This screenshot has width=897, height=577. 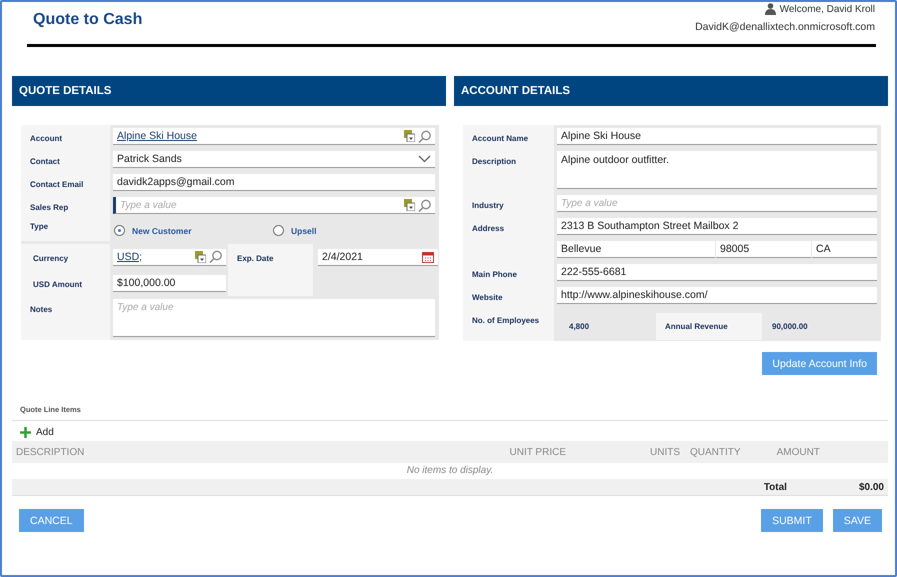 What do you see at coordinates (65, 182) in the screenshot?
I see `field-label: Contact Email` at bounding box center [65, 182].